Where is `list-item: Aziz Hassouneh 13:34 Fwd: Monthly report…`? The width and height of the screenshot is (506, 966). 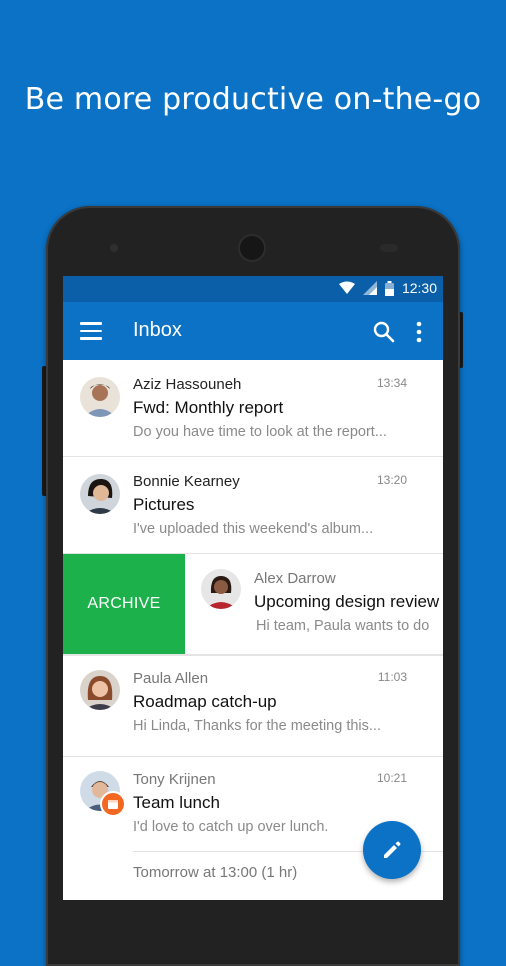 list-item: Aziz Hassouneh 13:34 Fwd: Monthly report… is located at coordinates (253, 408).